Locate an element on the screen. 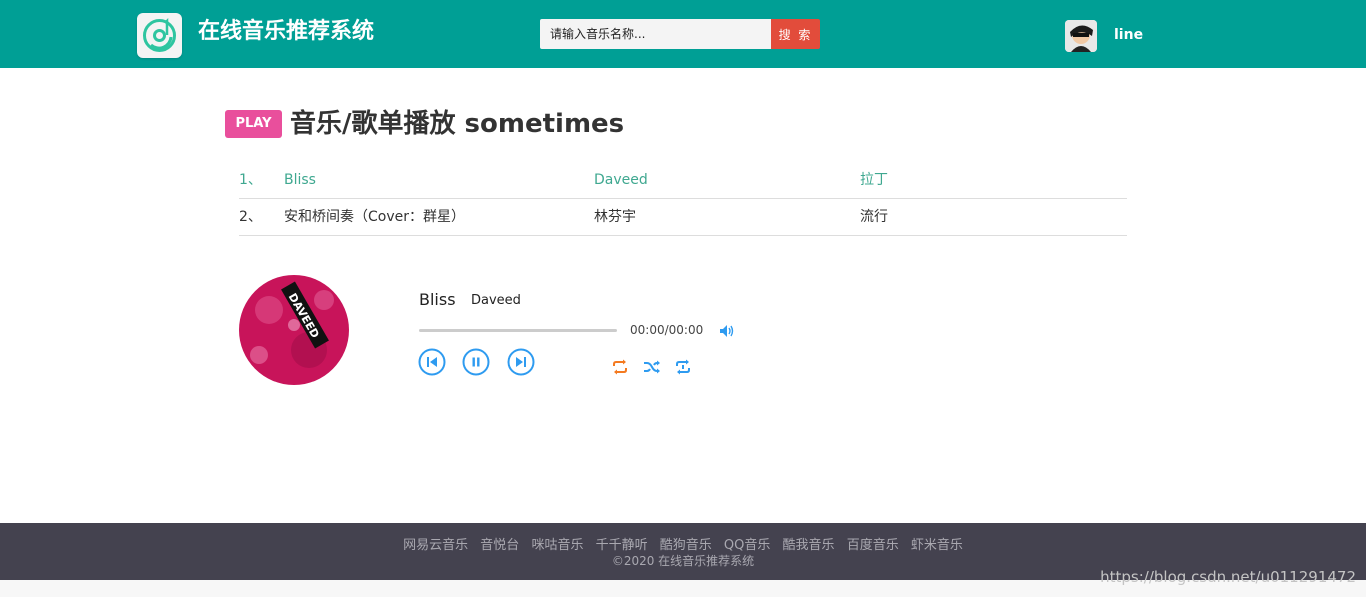 This screenshot has height=597, width=1366. music-disc-icon is located at coordinates (159, 34).